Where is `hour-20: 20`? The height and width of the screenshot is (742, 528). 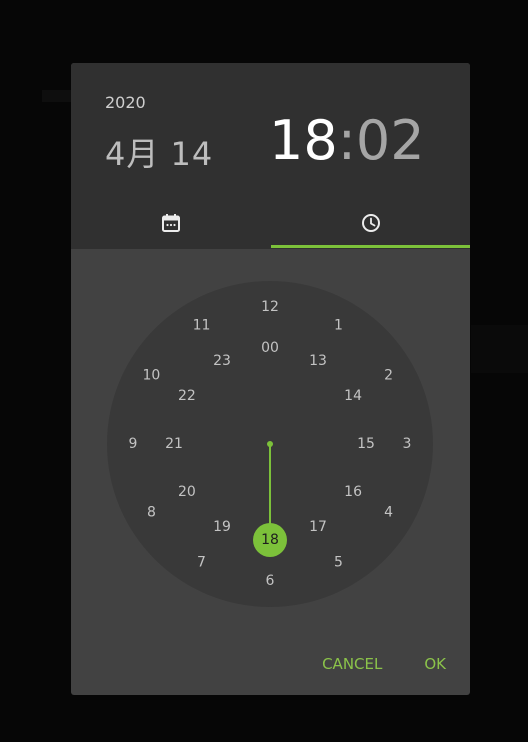
hour-20: 20 is located at coordinates (187, 492).